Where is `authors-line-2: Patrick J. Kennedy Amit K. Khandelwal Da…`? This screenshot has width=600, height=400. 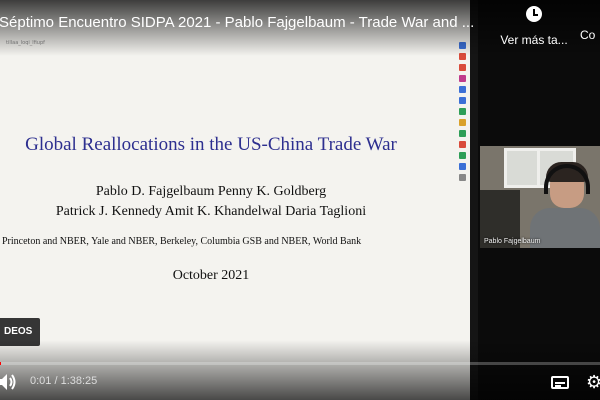
authors-line-2: Patrick J. Kennedy Amit K. Khandelwal Da… is located at coordinates (211, 211).